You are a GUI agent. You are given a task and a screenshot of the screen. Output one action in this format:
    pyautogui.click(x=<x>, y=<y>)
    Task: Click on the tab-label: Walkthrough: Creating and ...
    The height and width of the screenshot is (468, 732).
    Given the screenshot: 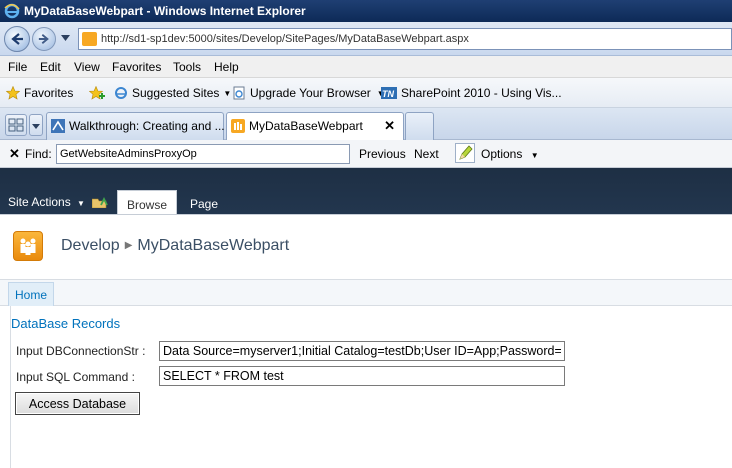 What is the action you would take?
    pyautogui.click(x=147, y=126)
    